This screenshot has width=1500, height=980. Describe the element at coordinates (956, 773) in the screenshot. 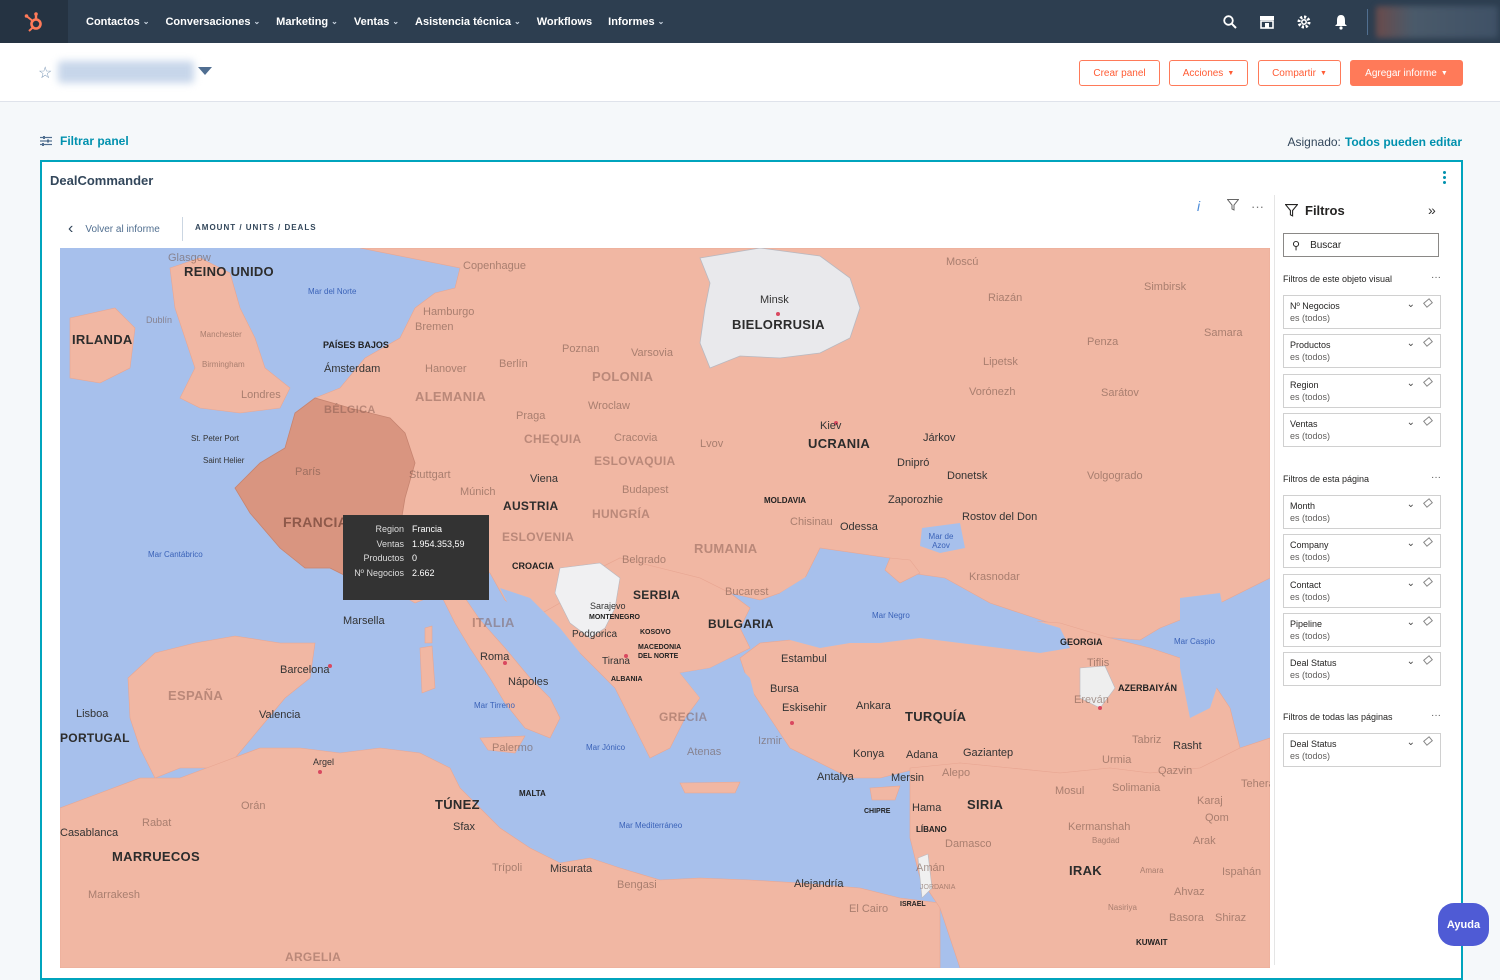

I see `city-label: Alepo` at that location.